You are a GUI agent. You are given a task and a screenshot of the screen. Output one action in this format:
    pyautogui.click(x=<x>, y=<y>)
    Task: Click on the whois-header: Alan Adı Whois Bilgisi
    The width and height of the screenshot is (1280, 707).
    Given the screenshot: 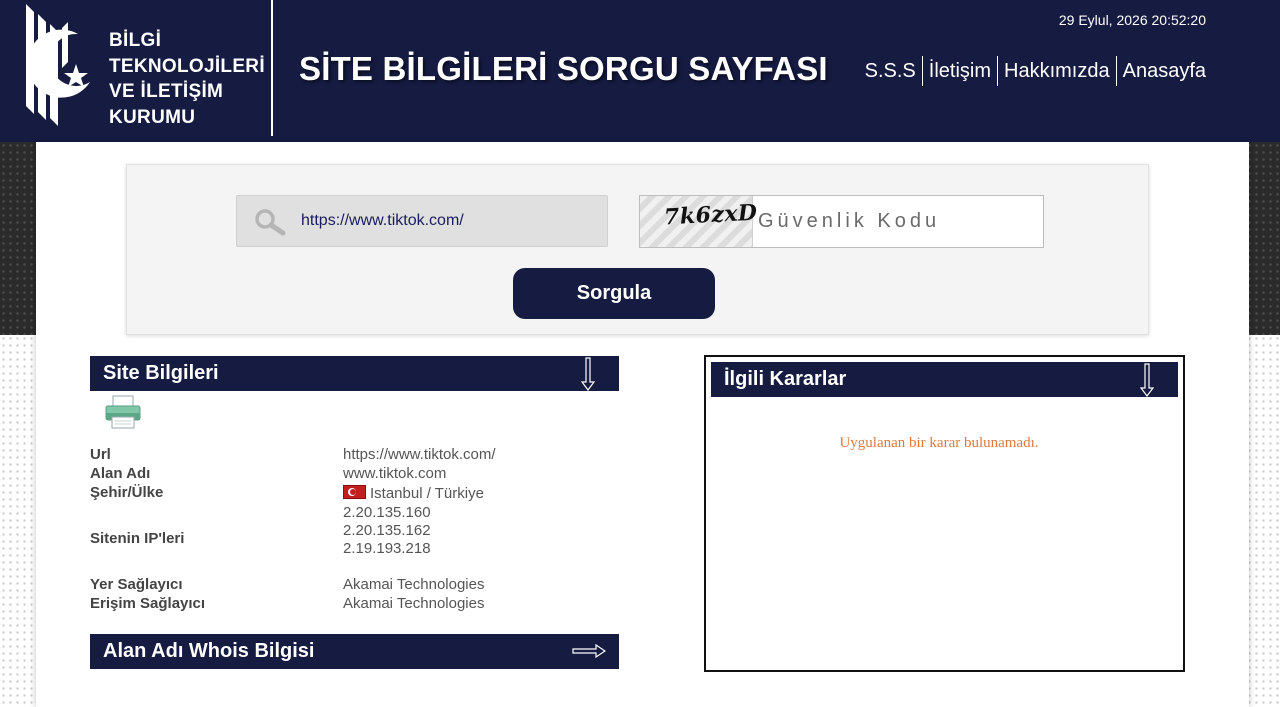 What is the action you would take?
    pyautogui.click(x=354, y=651)
    